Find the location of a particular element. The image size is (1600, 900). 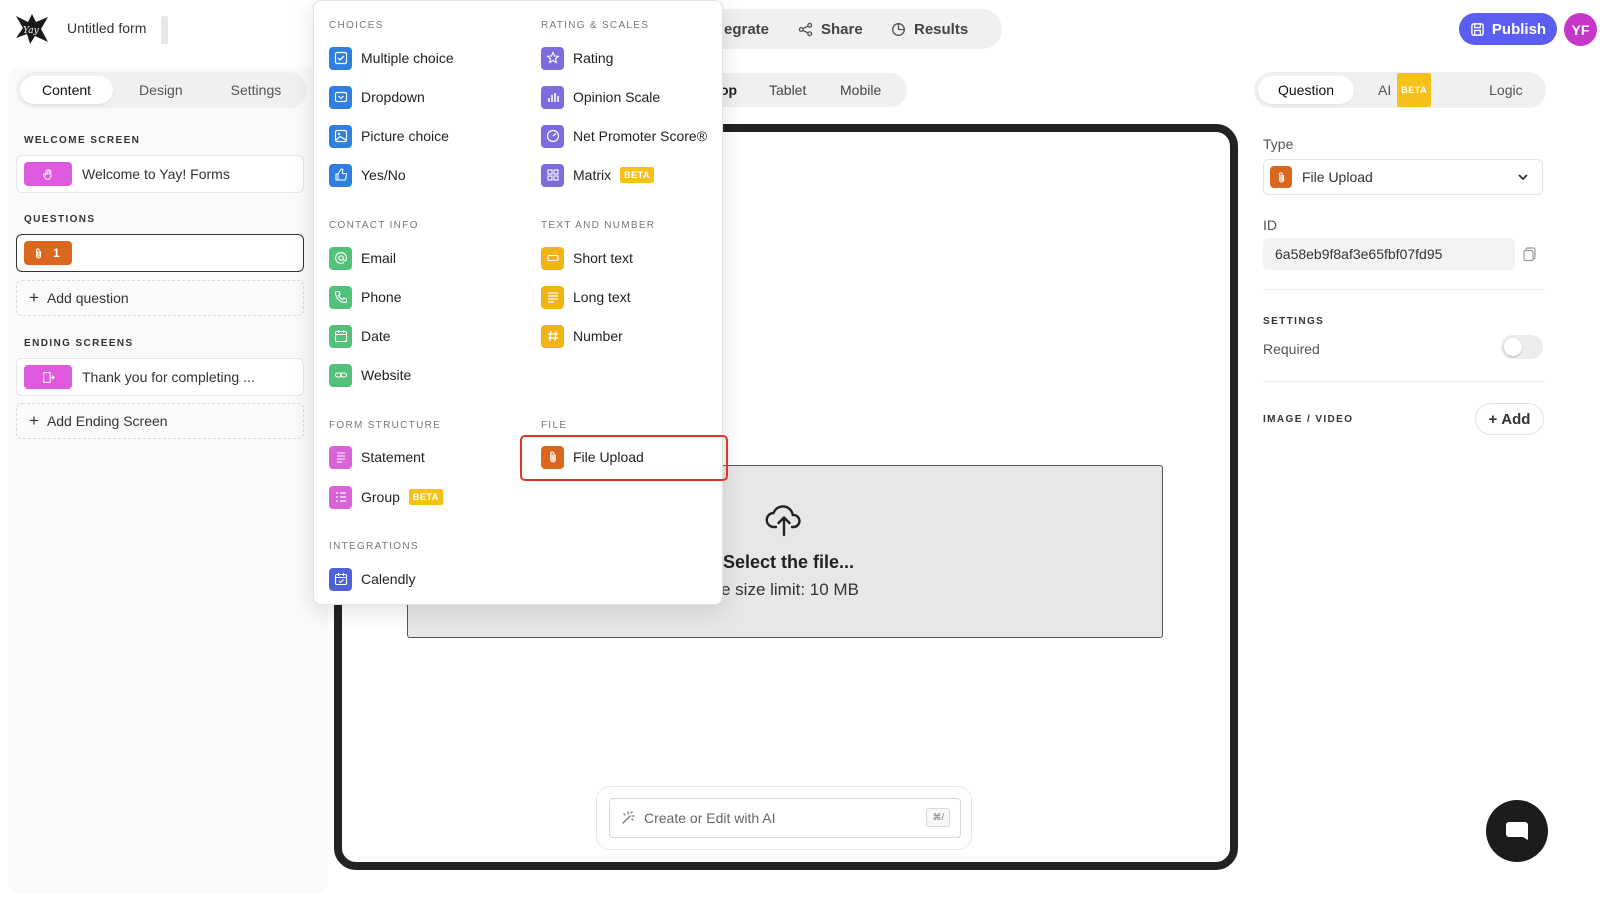

device-tablet: Tablet is located at coordinates (787, 90).